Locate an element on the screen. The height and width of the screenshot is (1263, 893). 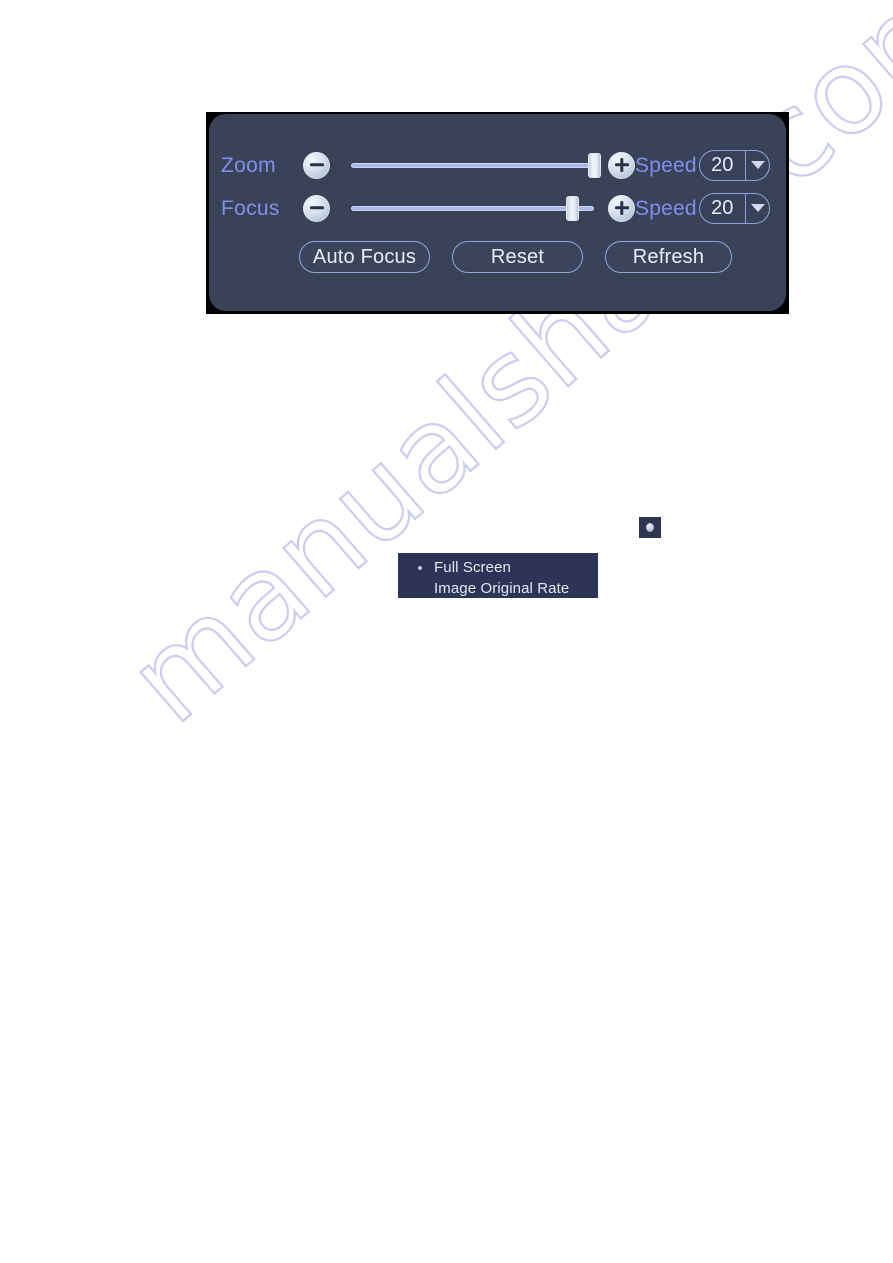
zoom-speed-label: Speed is located at coordinates (666, 165).